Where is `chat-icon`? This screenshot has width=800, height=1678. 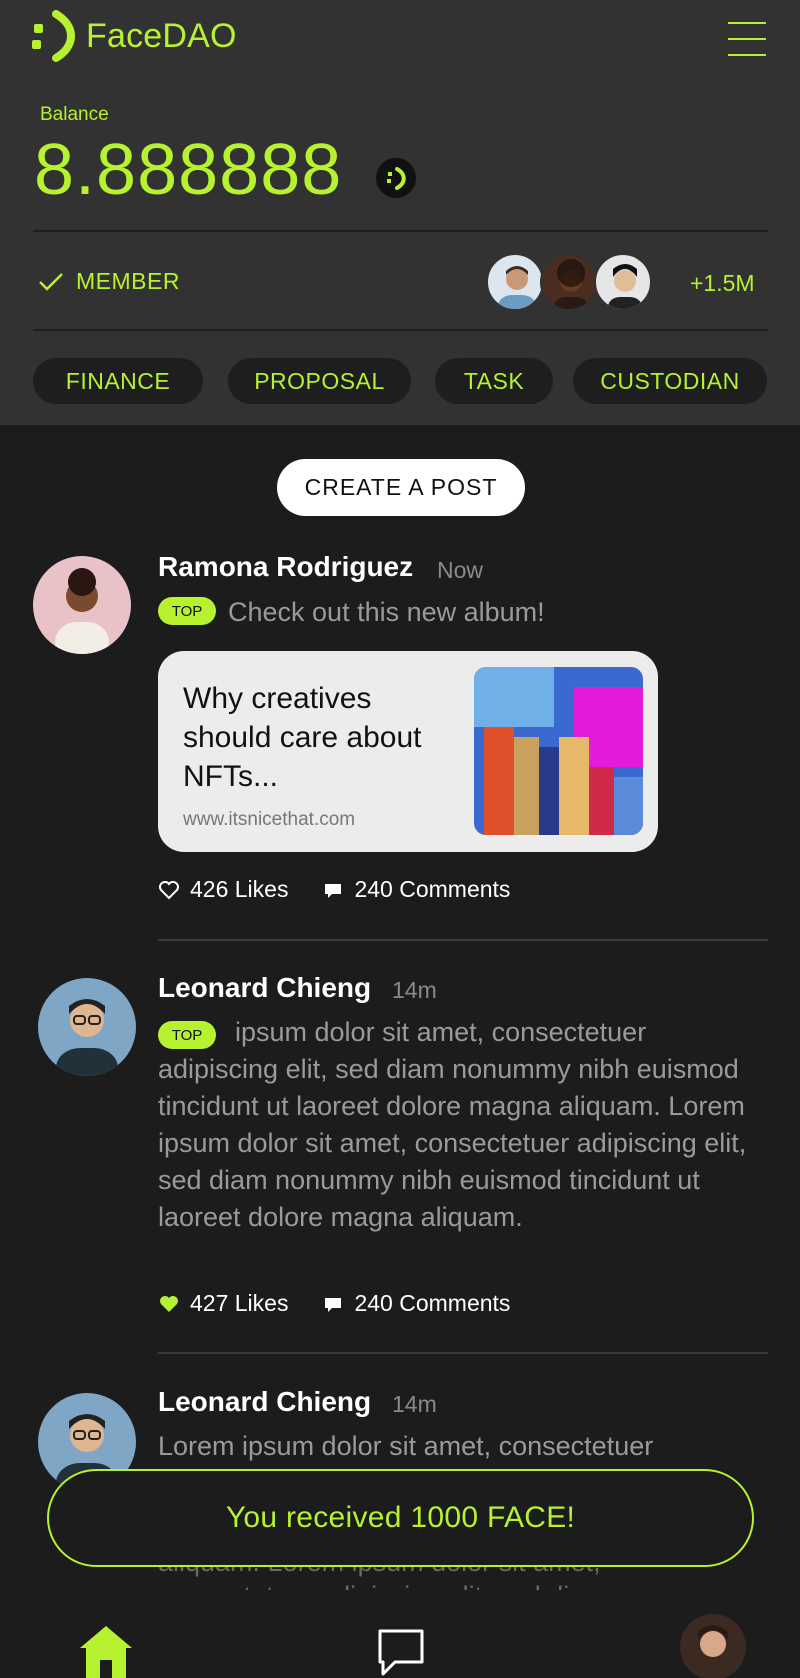
chat-icon is located at coordinates (401, 1652).